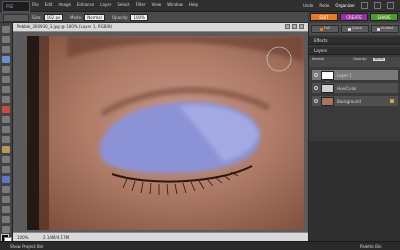 The image size is (400, 250). I want to click on menu-image: Image, so click(64, 5).